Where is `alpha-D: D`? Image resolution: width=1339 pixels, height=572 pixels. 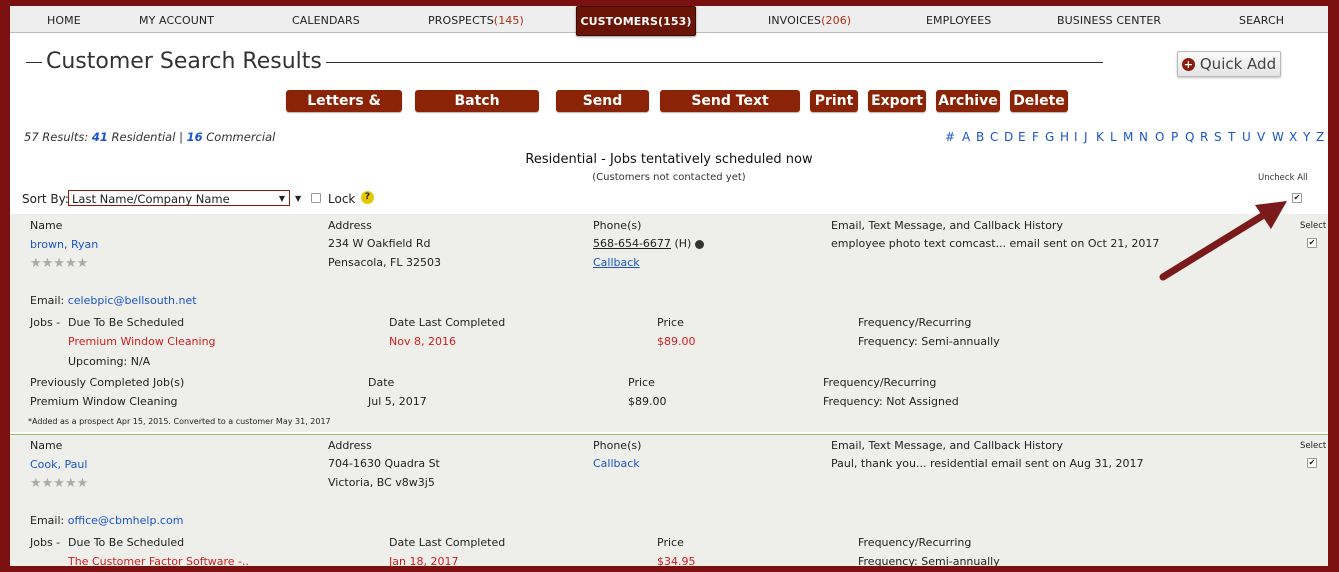 alpha-D: D is located at coordinates (1008, 137).